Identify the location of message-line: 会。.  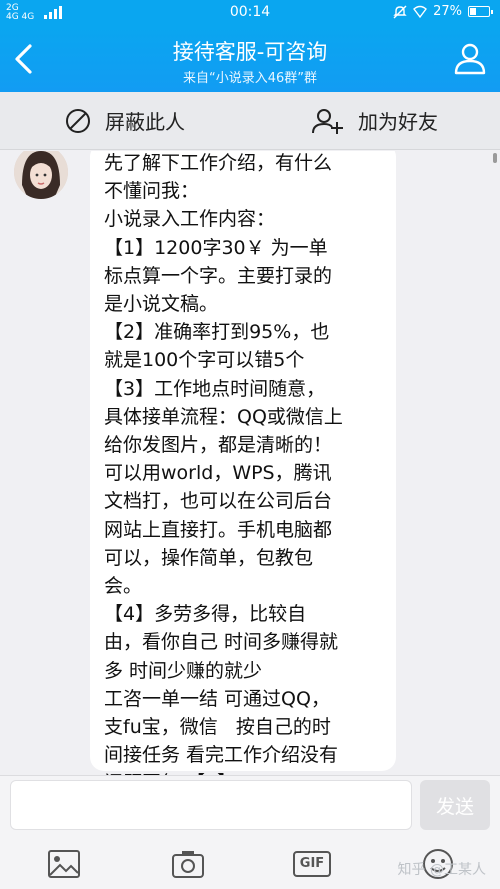
(123, 586).